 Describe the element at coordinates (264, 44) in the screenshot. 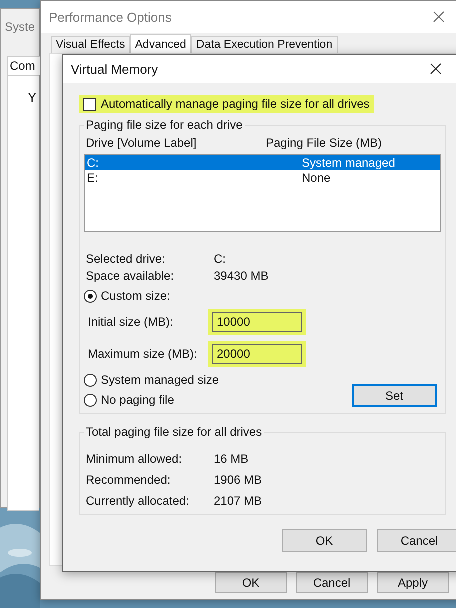

I see `tab: Data Execution Prevention` at that location.